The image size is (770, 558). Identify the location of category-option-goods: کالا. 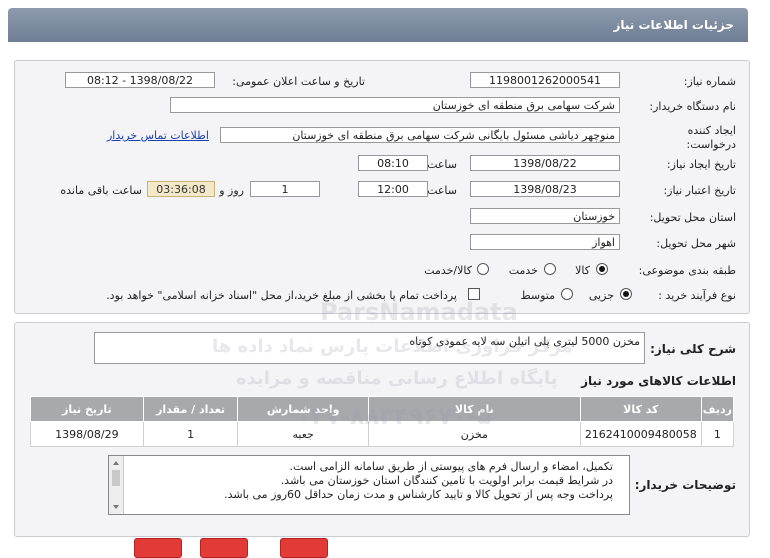
(582, 270).